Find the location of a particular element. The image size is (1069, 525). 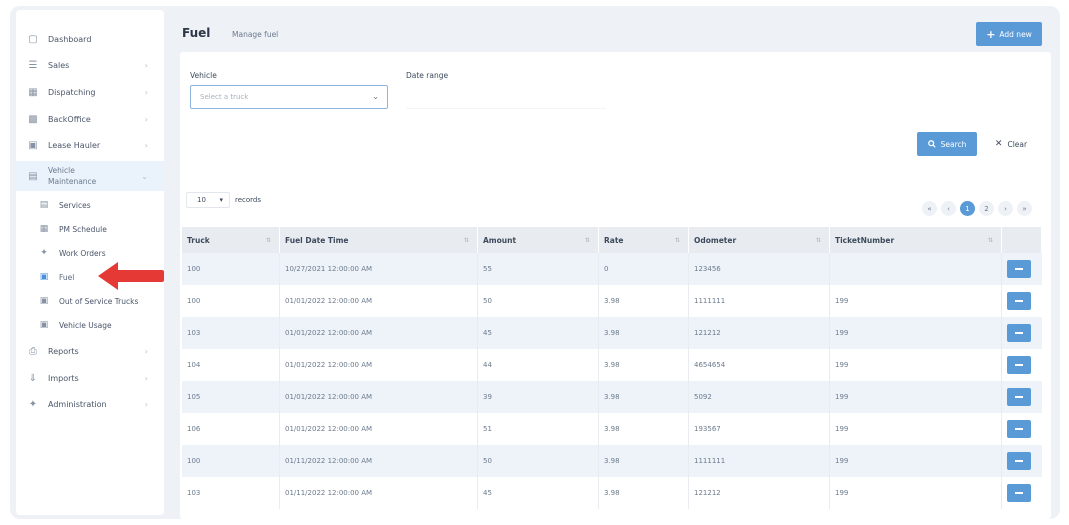

table-cell: 1111111 is located at coordinates (759, 461).